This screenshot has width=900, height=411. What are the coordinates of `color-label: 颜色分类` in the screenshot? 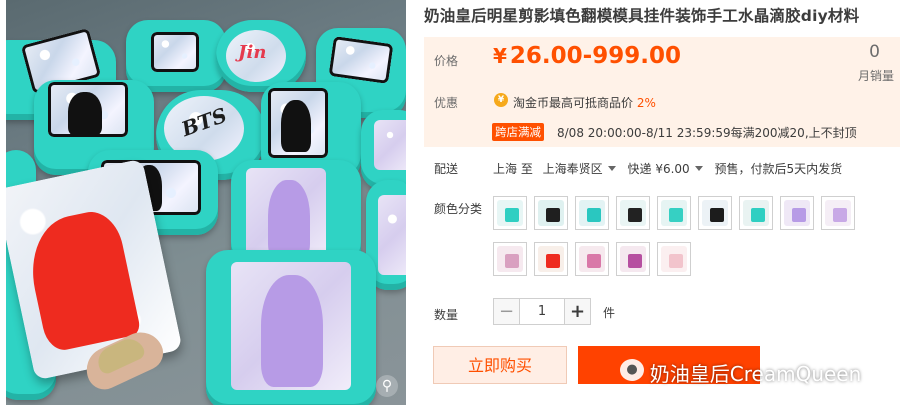 It's located at (458, 209).